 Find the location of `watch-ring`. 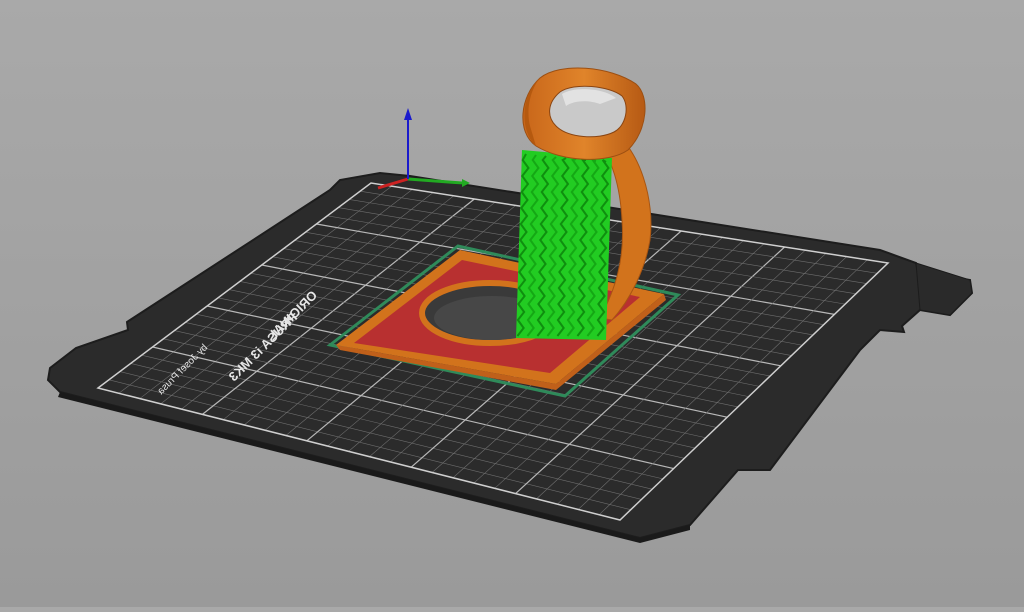

watch-ring is located at coordinates (584, 113).